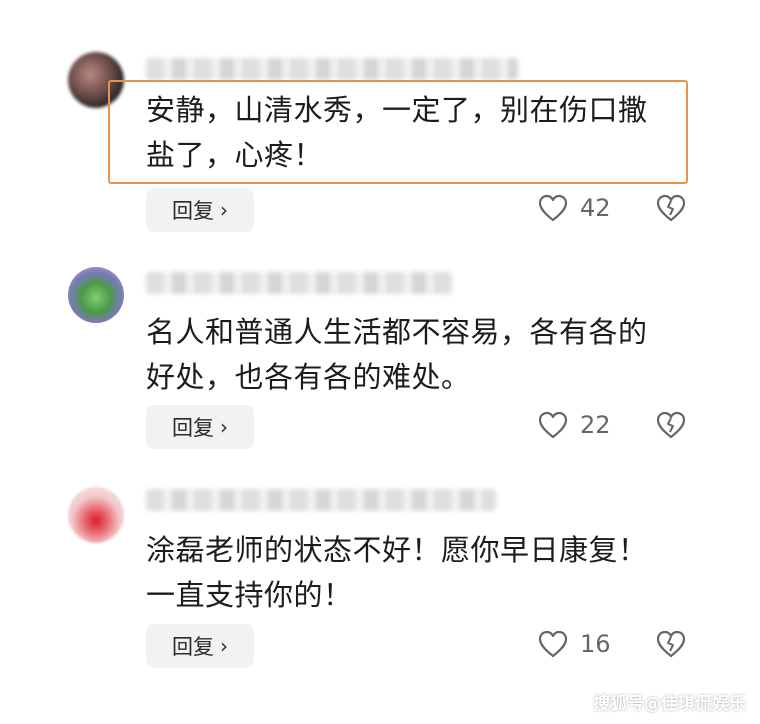 This screenshot has width=760, height=724. What do you see at coordinates (595, 425) in the screenshot?
I see `like-count: 22` at bounding box center [595, 425].